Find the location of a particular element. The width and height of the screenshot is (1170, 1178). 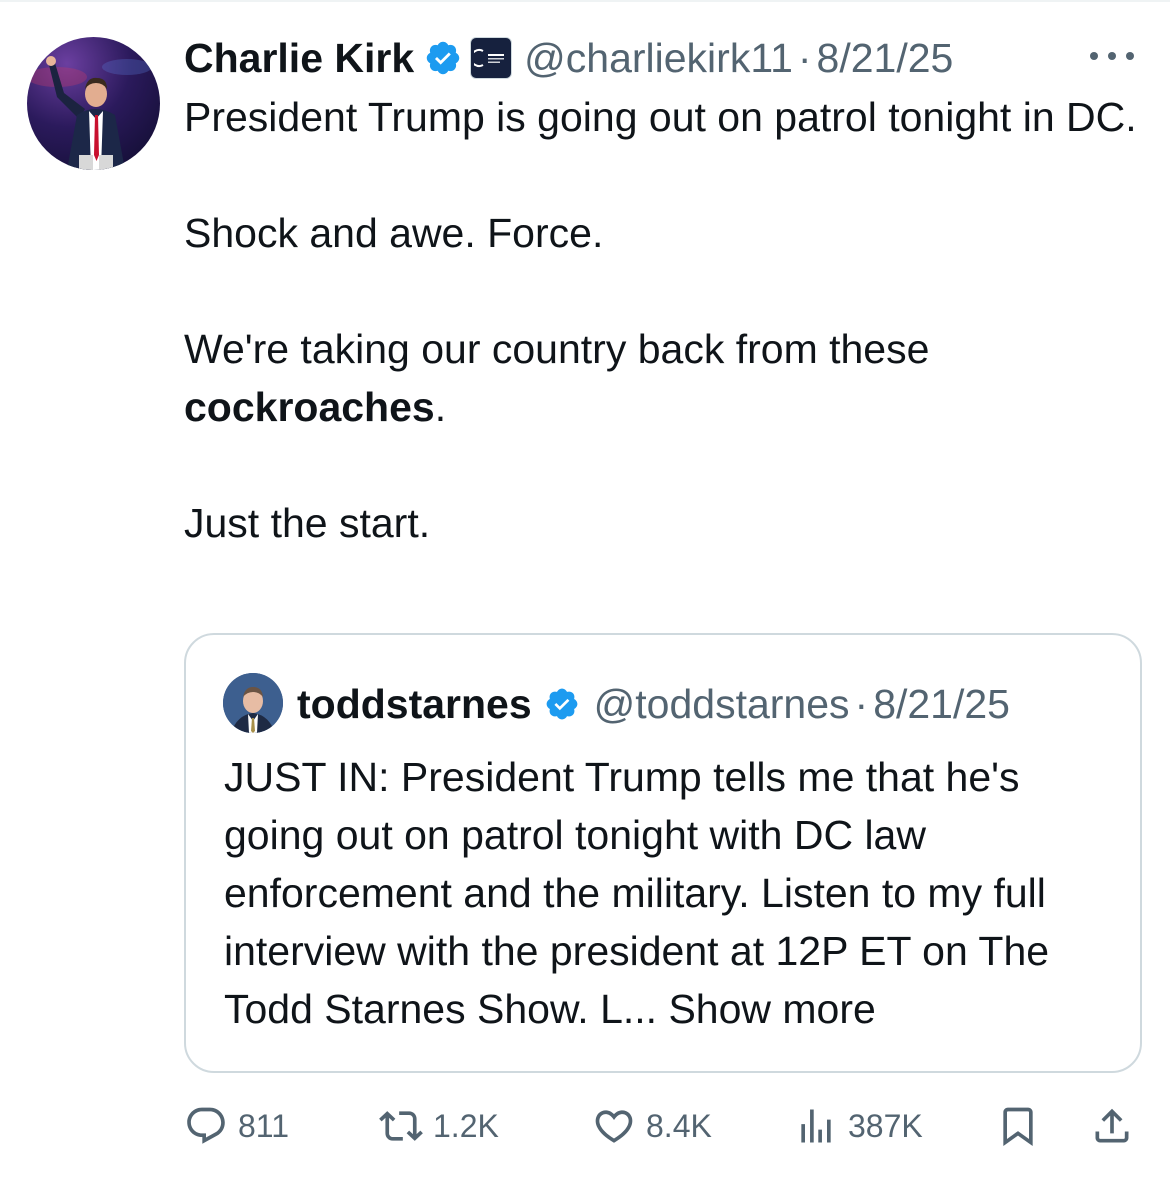

like-count: 8.4K is located at coordinates (679, 1125).